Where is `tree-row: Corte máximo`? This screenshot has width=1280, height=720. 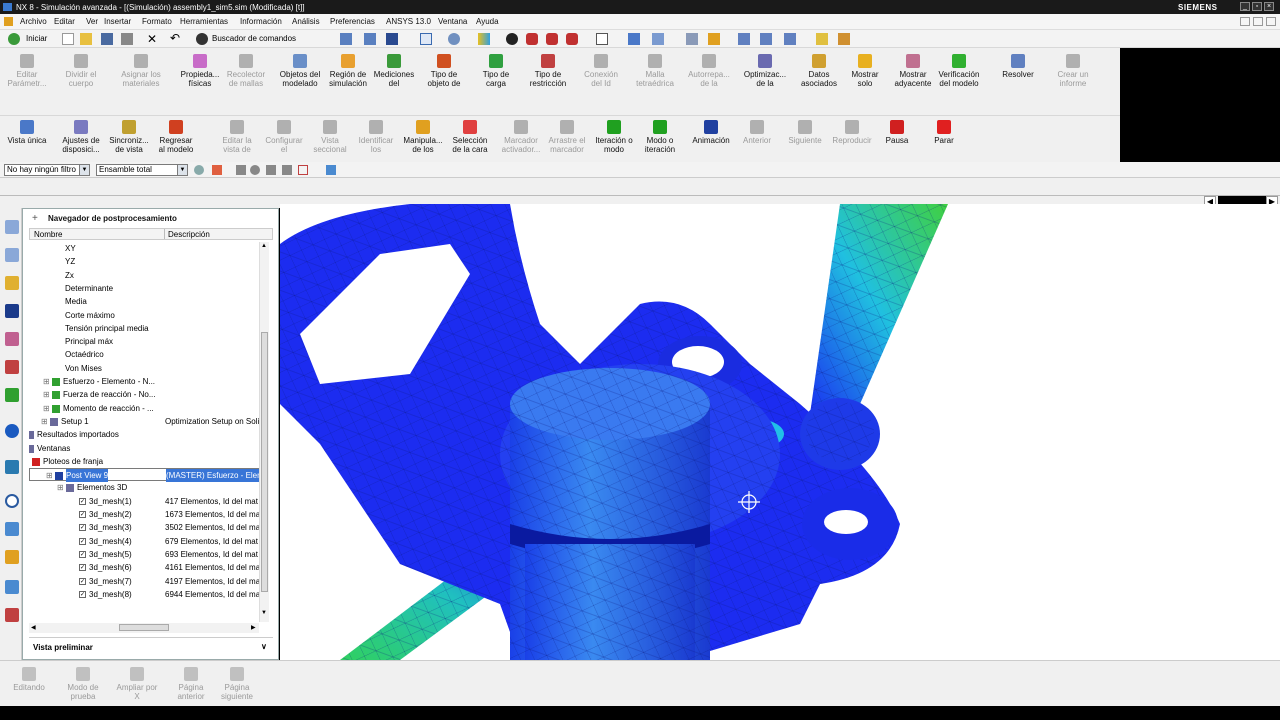 tree-row: Corte máximo is located at coordinates (148, 315).